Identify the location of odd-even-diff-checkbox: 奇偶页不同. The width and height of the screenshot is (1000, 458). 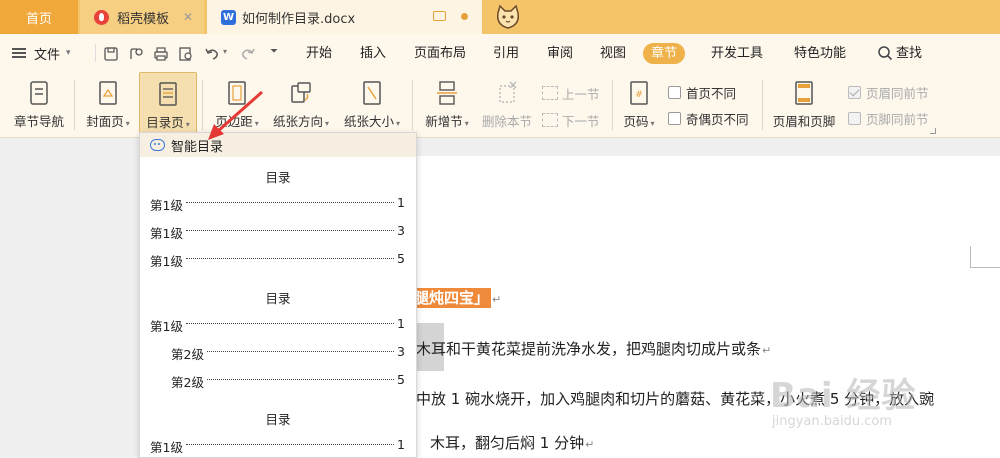
(708, 118).